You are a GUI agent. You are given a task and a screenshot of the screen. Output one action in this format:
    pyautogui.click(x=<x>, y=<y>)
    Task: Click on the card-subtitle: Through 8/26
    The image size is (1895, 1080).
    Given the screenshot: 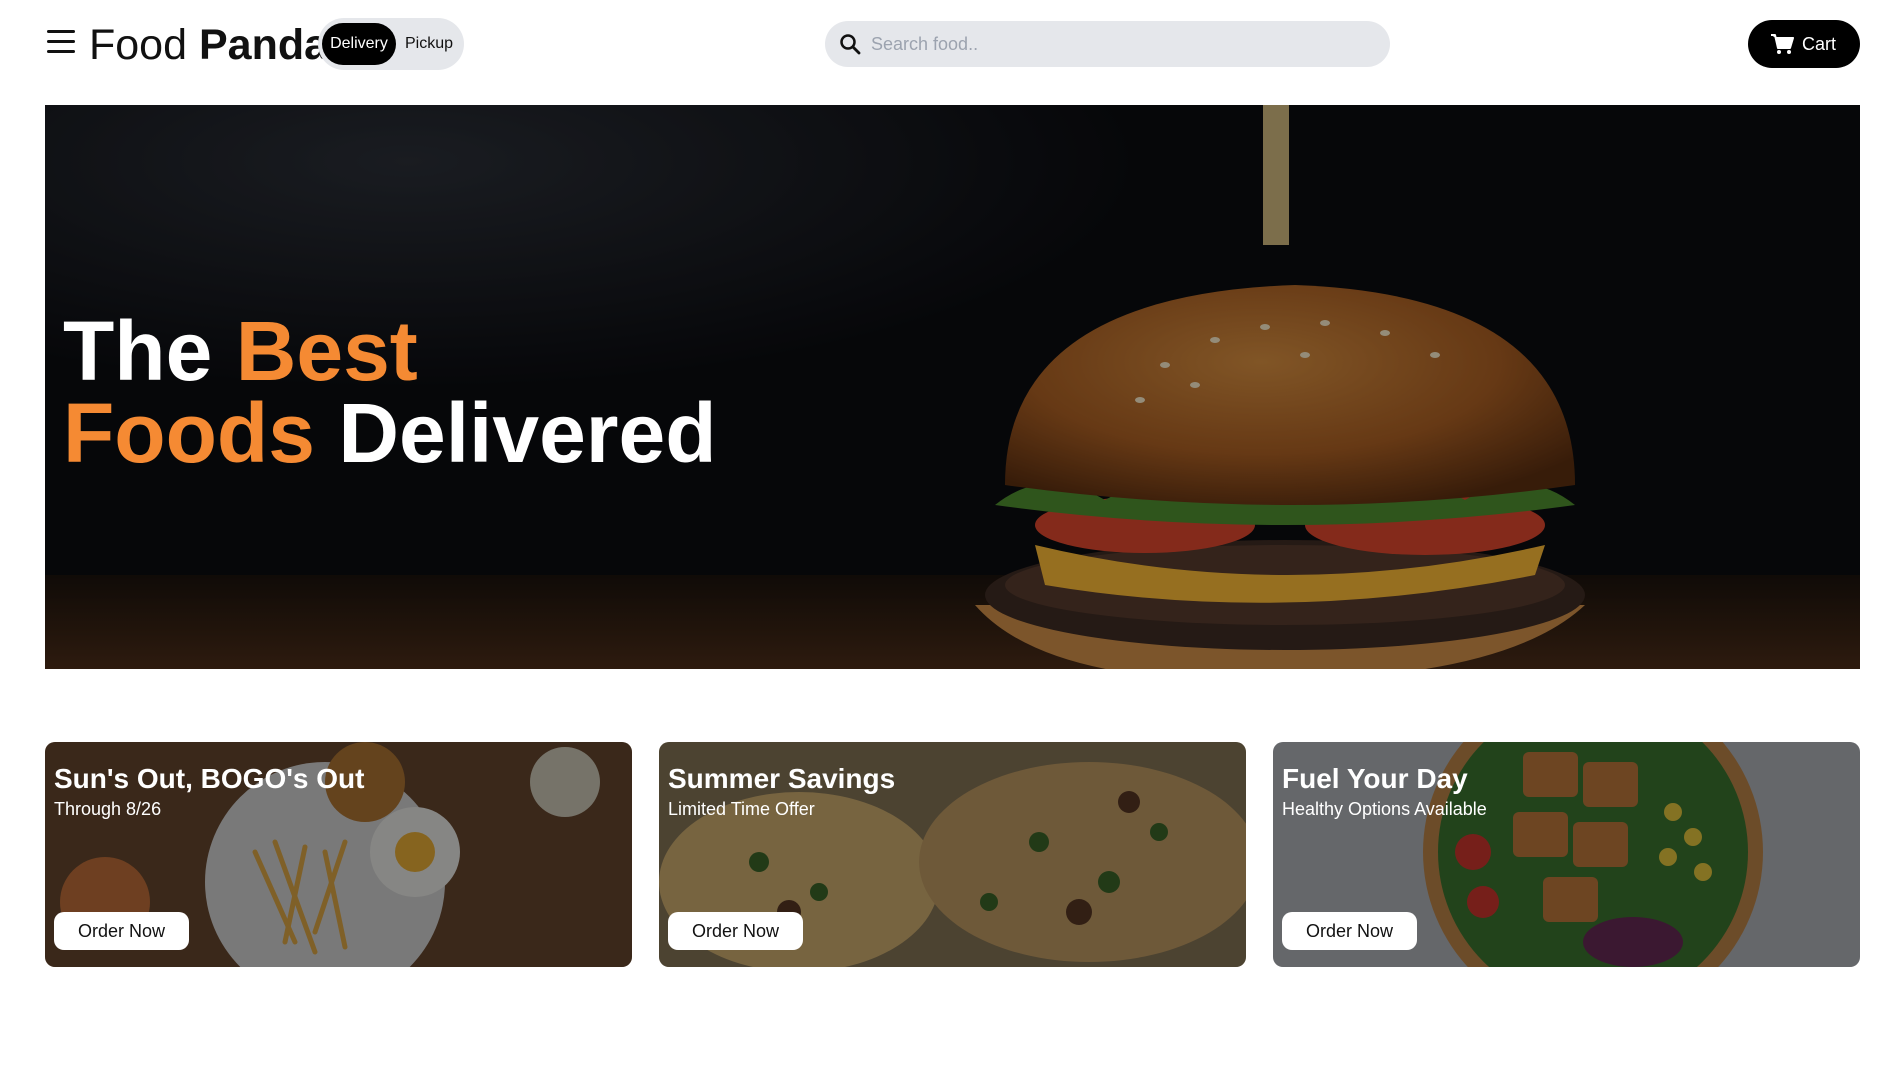 What is the action you would take?
    pyautogui.click(x=108, y=809)
    